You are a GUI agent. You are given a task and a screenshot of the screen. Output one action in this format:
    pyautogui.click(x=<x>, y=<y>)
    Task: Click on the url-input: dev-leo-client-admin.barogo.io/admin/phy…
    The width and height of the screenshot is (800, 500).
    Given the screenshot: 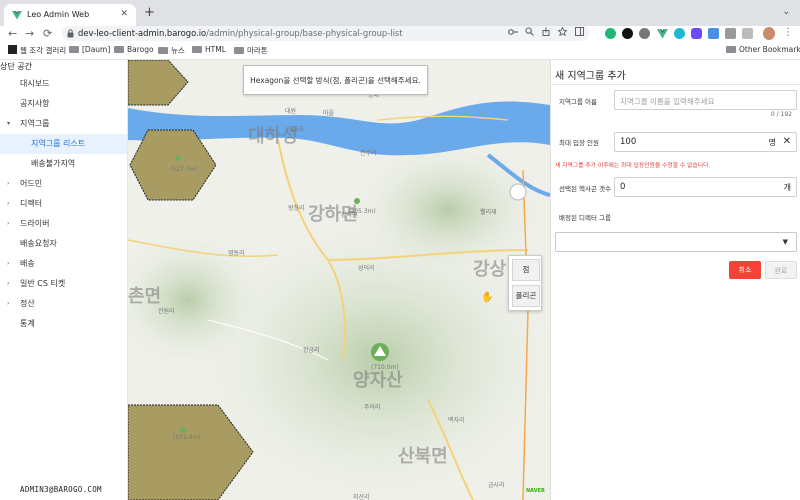 What is the action you would take?
    pyautogui.click(x=326, y=33)
    